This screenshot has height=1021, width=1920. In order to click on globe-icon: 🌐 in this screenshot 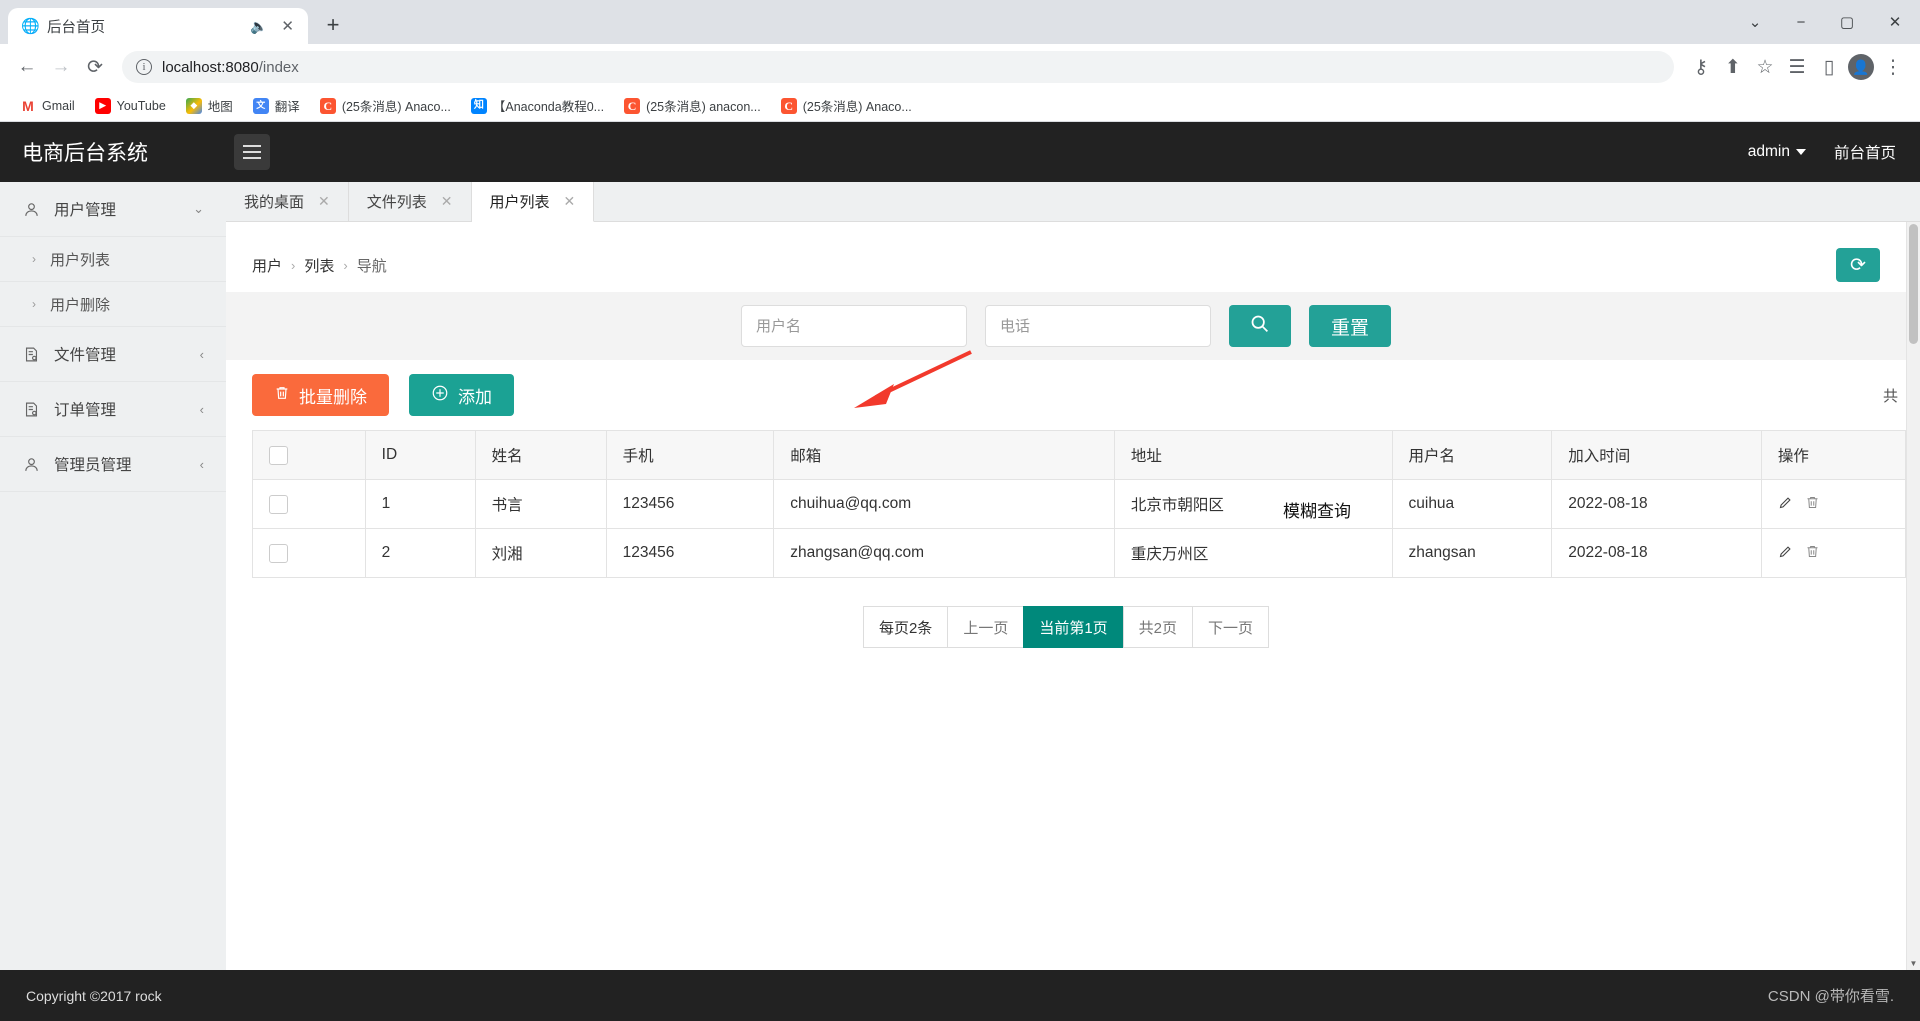, I will do `click(30, 26)`.